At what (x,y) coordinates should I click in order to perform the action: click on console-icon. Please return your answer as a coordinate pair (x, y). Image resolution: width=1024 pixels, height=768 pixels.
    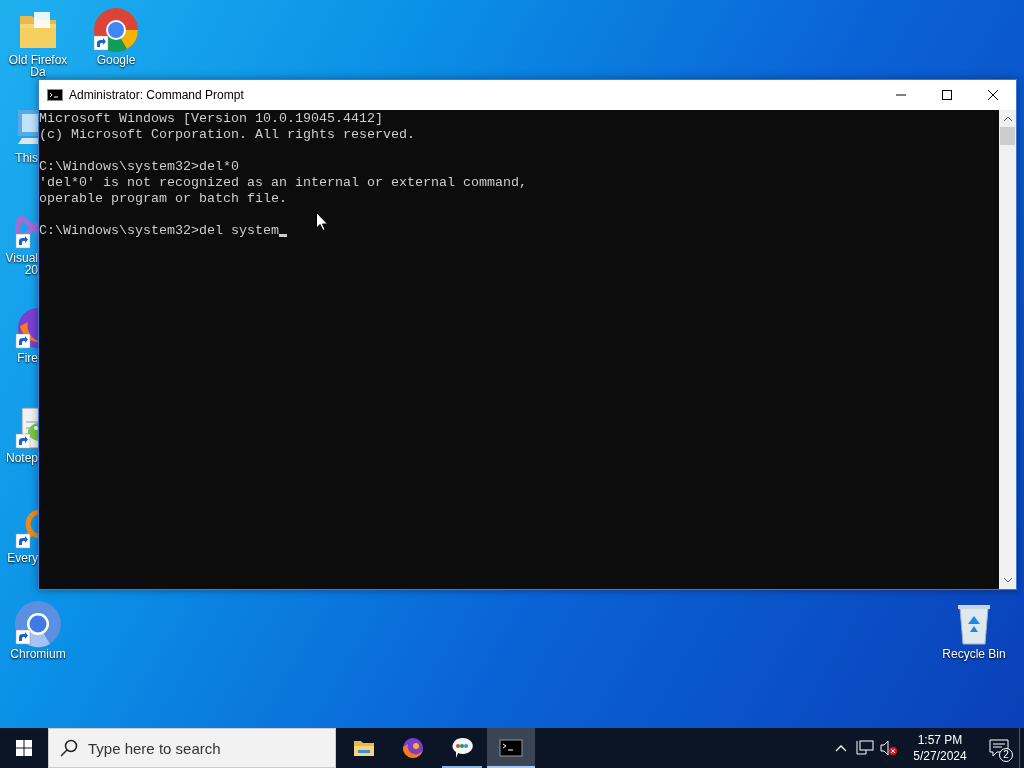
    Looking at the image, I should click on (510, 748).